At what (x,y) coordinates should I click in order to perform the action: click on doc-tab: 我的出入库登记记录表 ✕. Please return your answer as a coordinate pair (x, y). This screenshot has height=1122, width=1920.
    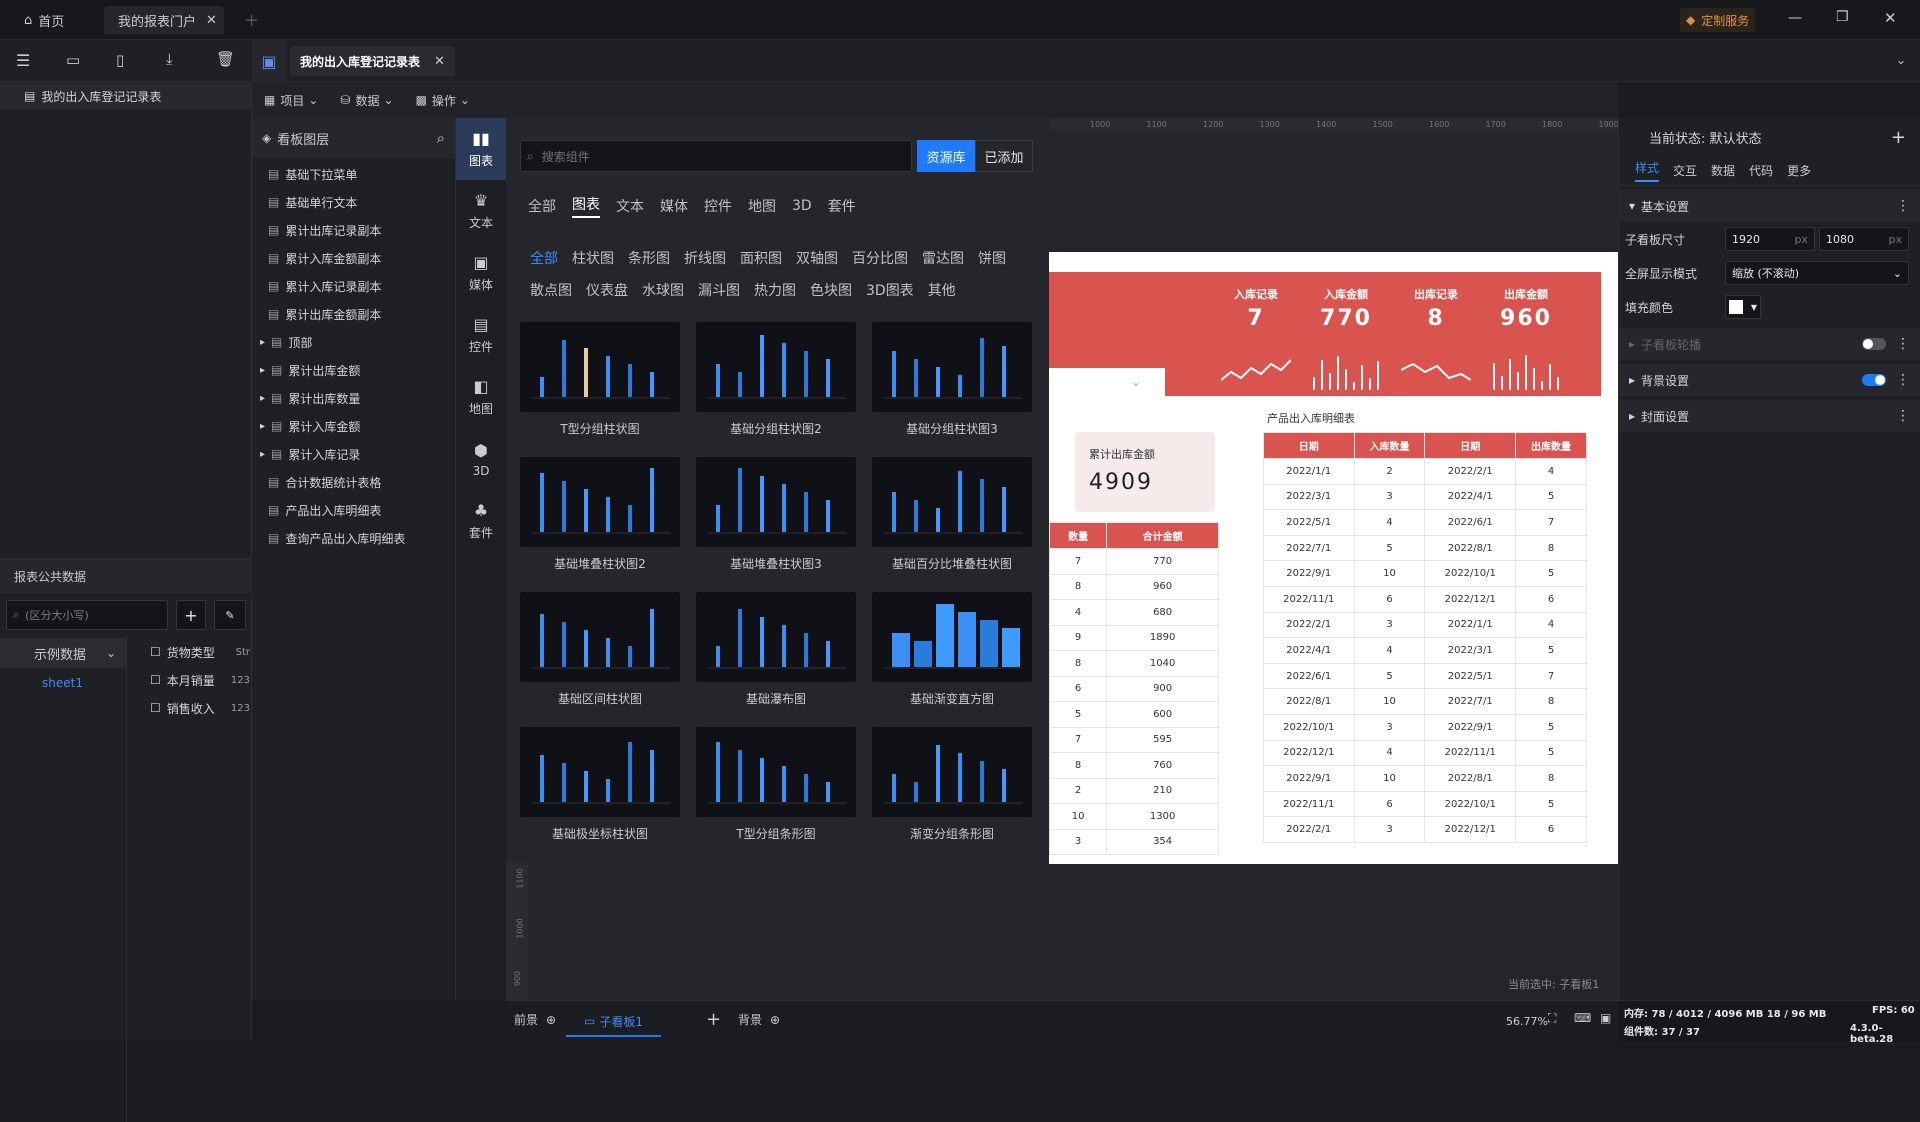
    Looking at the image, I should click on (372, 61).